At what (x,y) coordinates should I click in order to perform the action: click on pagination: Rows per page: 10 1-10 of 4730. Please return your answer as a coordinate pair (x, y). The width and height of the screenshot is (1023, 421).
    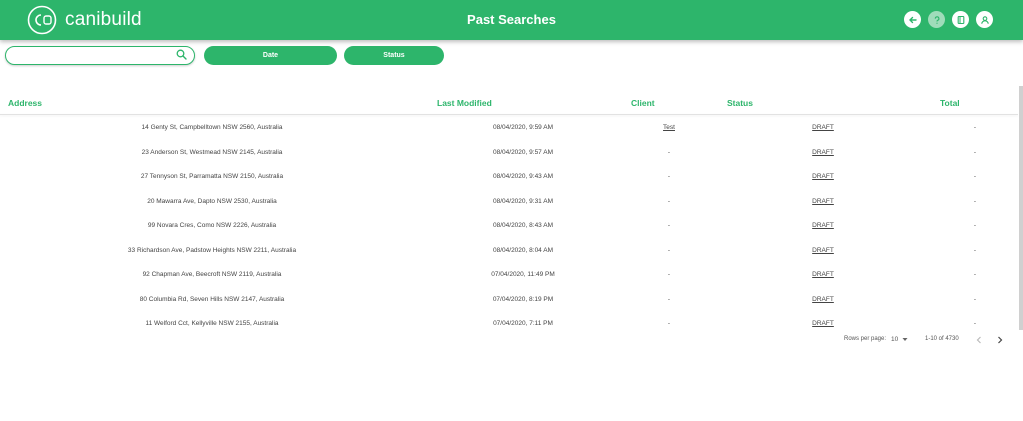
    Looking at the image, I should click on (509, 340).